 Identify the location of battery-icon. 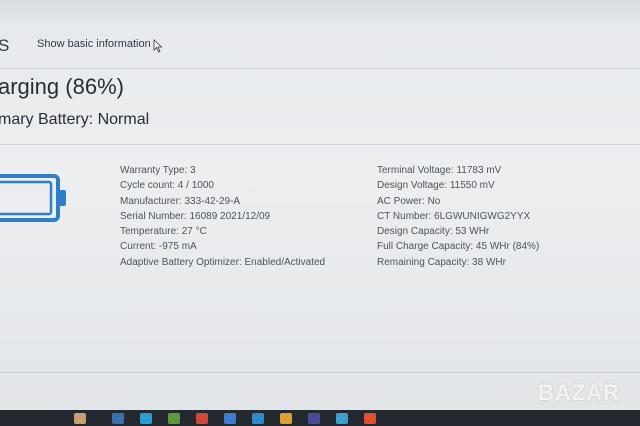
(33, 198).